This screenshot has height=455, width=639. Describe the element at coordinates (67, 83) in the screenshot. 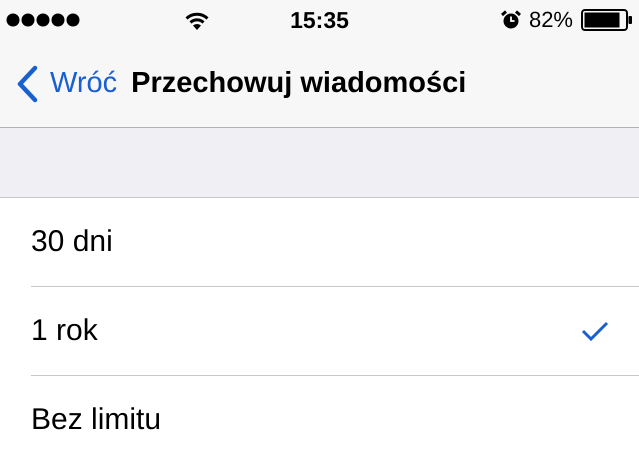

I see `back-button: Wróć` at that location.